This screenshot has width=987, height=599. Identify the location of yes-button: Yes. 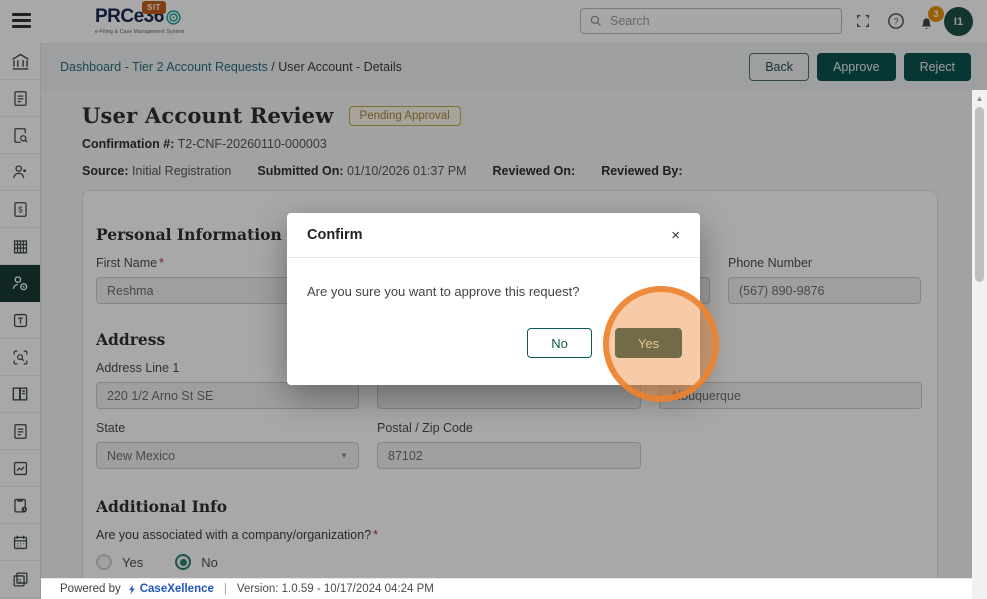
(648, 343).